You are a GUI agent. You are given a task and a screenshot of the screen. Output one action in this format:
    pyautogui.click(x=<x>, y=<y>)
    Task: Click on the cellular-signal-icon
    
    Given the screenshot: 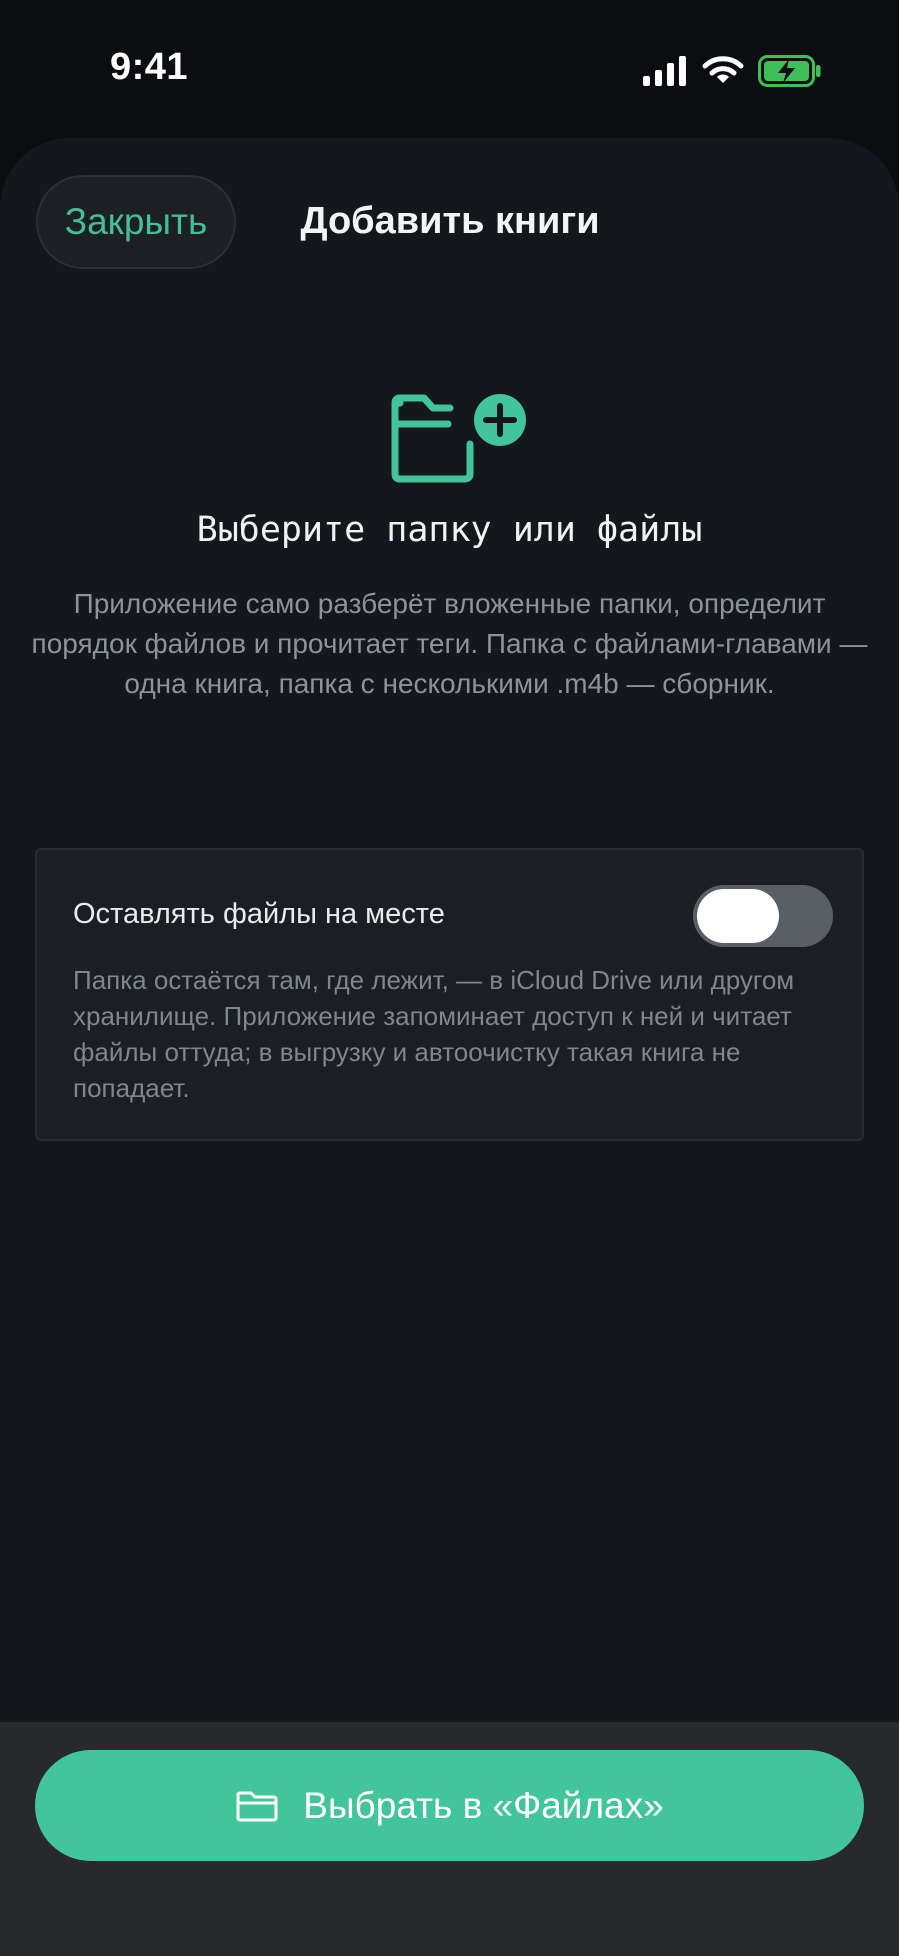 What is the action you would take?
    pyautogui.click(x=664, y=71)
    